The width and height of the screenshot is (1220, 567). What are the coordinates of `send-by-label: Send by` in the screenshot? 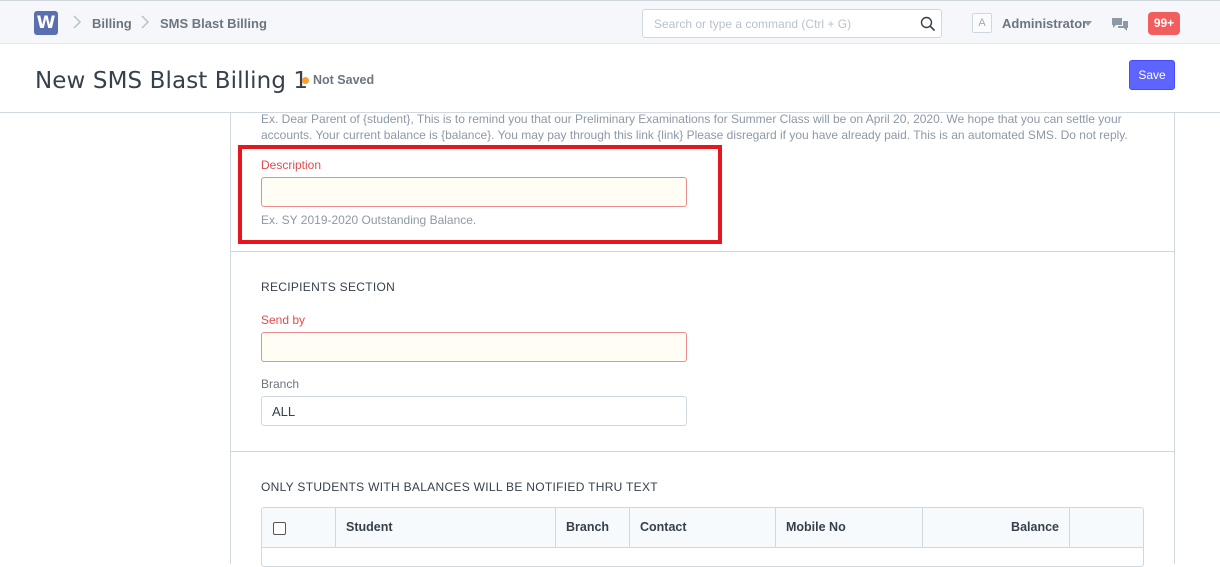 It's located at (283, 320).